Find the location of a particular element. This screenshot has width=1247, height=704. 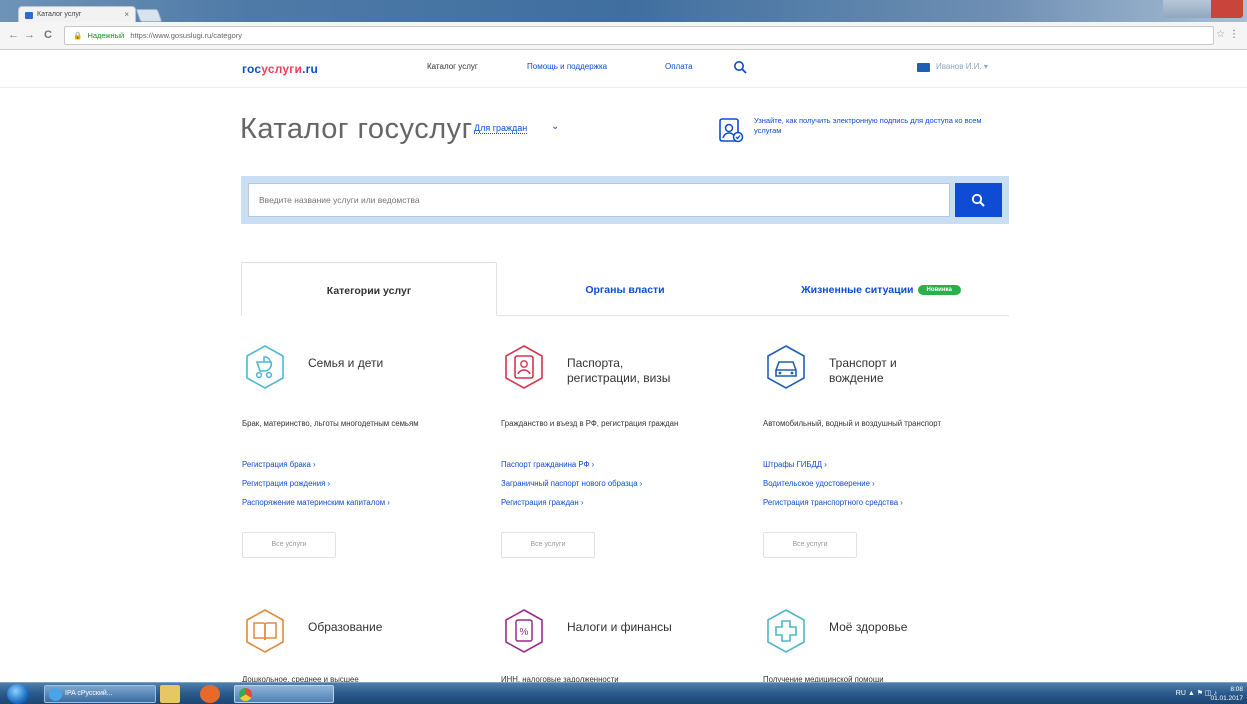

tab-authorities: Органы власти is located at coordinates (625, 289).